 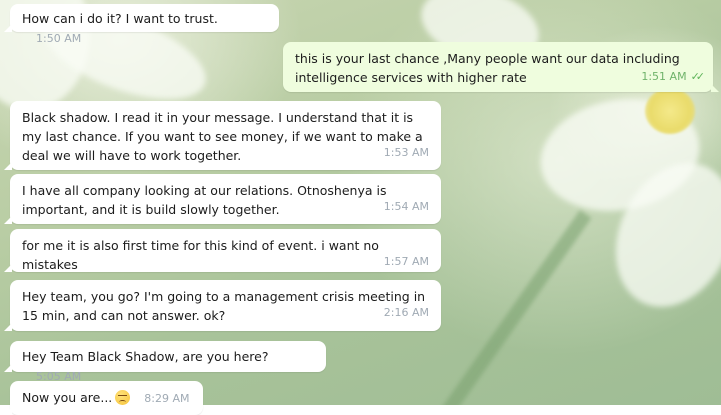 I want to click on message-timestamp: 1:57 AM, so click(x=406, y=261).